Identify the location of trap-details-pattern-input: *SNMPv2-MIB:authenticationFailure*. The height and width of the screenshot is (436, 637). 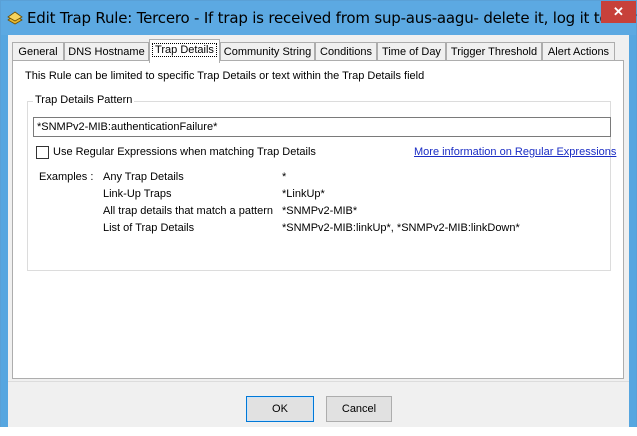
(322, 127).